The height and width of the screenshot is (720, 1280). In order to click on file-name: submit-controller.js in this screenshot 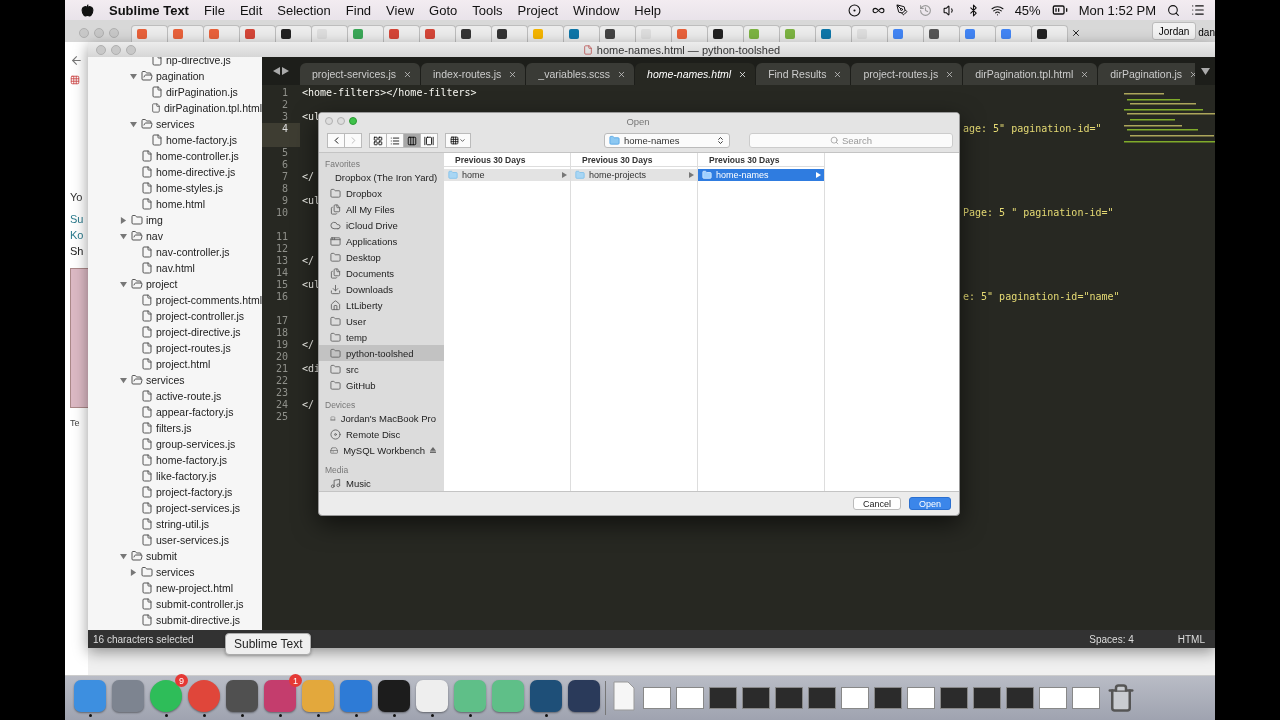, I will do `click(200, 604)`.